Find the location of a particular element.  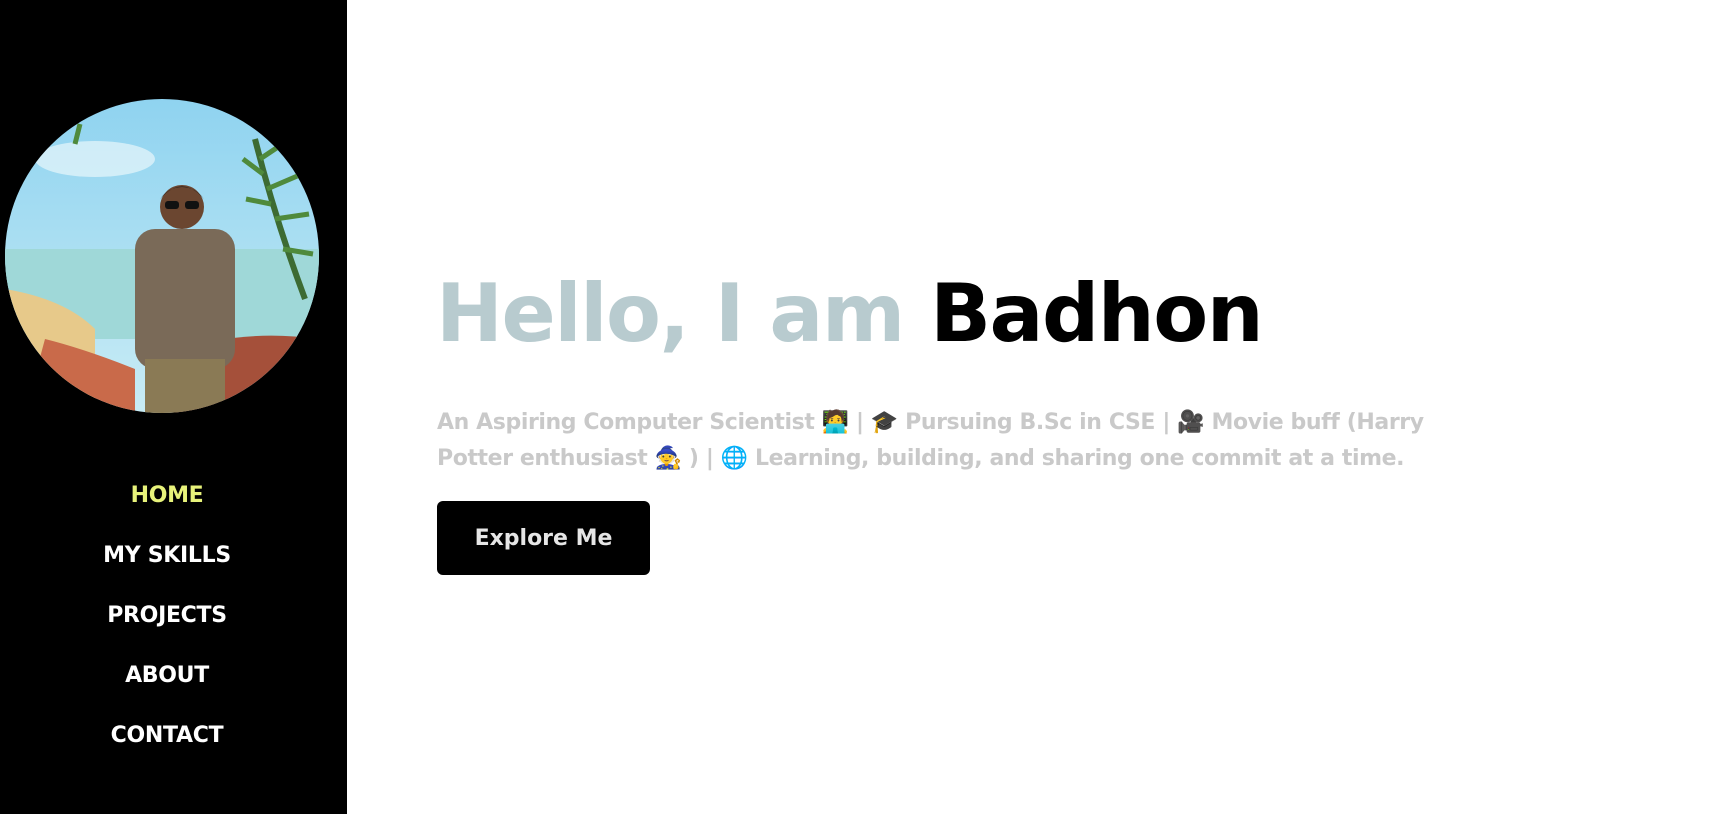

profile-photo is located at coordinates (162, 256).